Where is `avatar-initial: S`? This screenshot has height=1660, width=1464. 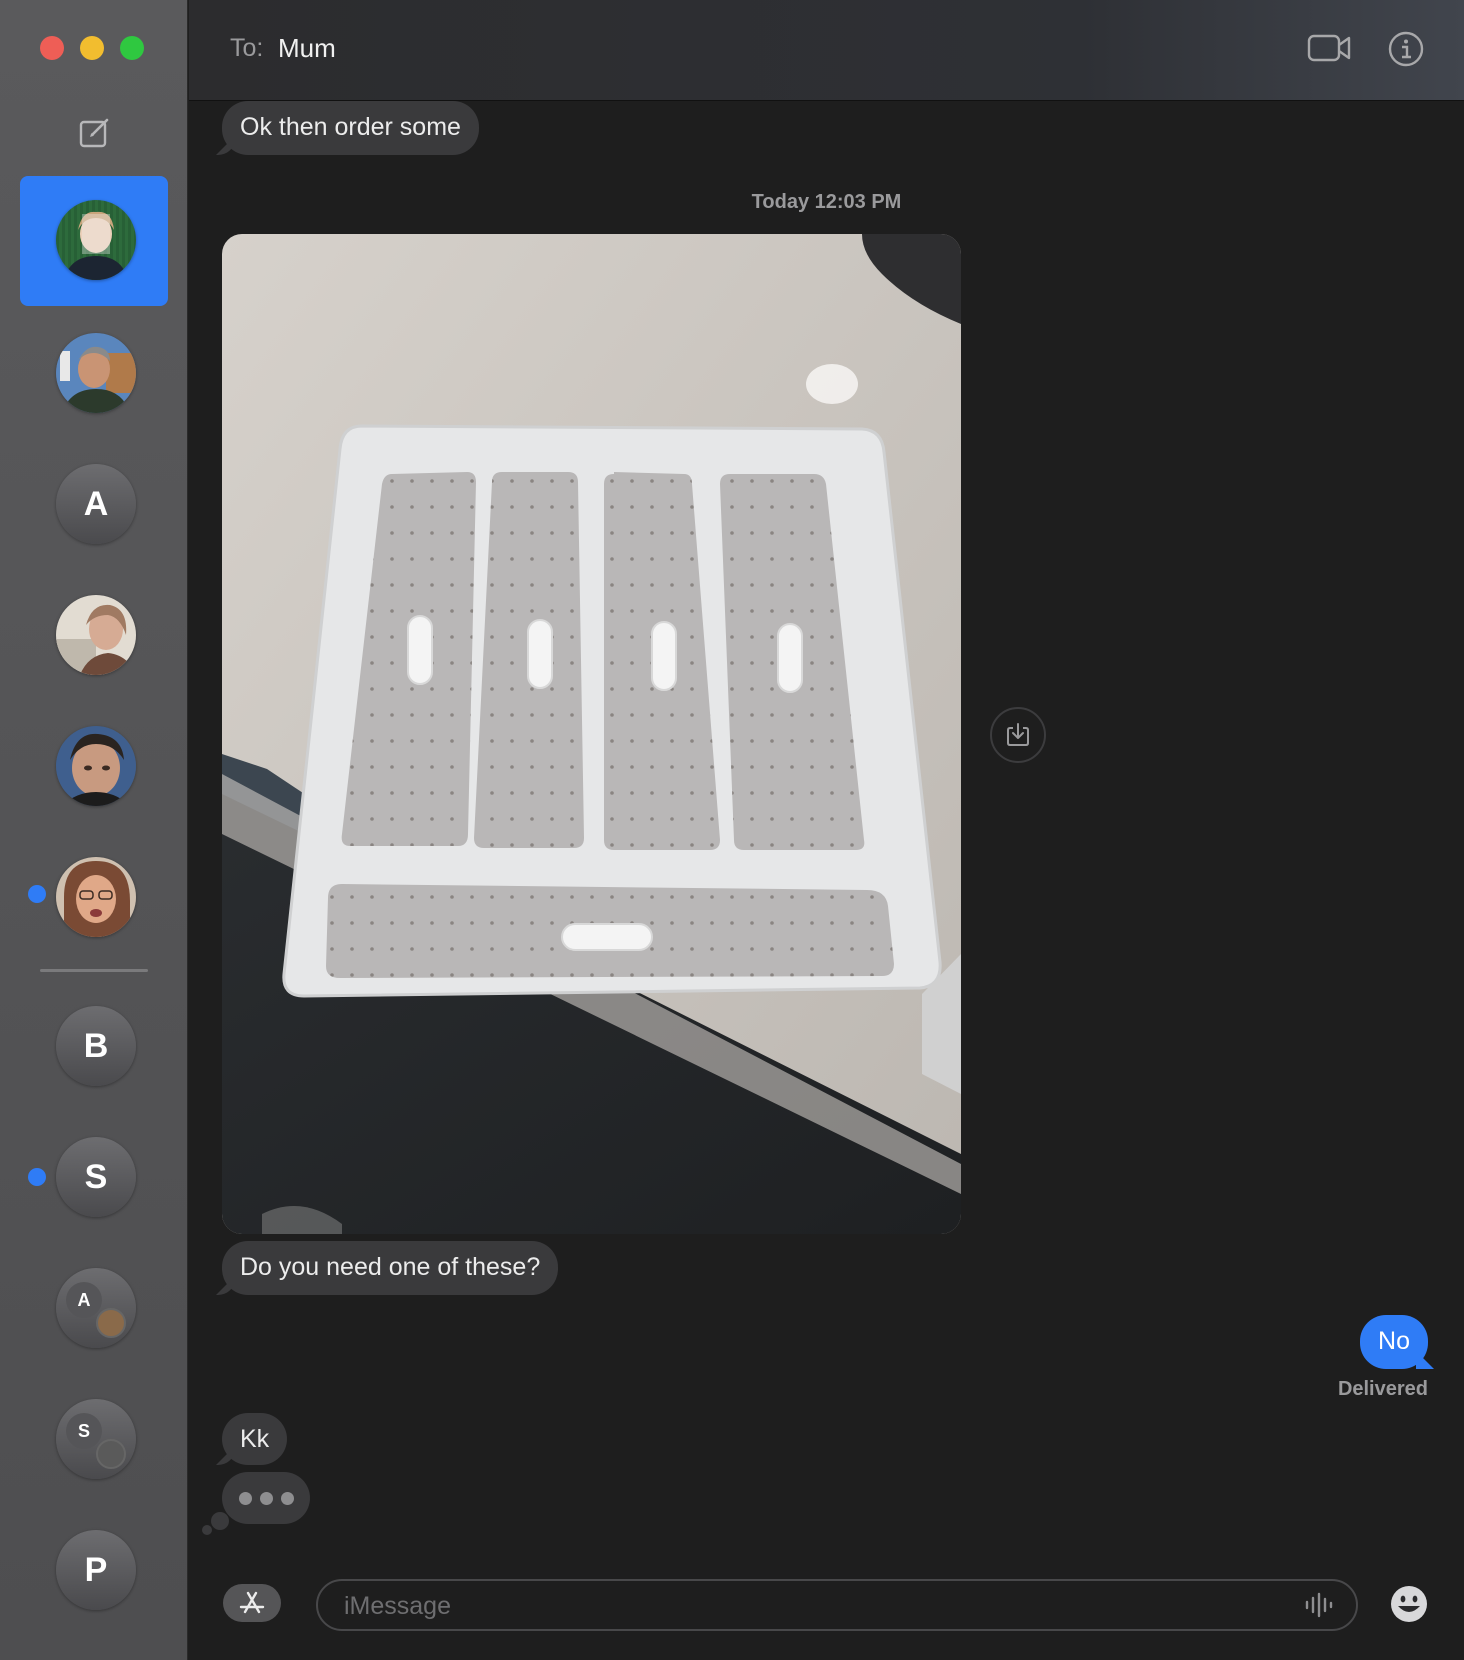
avatar-initial: S is located at coordinates (96, 1176).